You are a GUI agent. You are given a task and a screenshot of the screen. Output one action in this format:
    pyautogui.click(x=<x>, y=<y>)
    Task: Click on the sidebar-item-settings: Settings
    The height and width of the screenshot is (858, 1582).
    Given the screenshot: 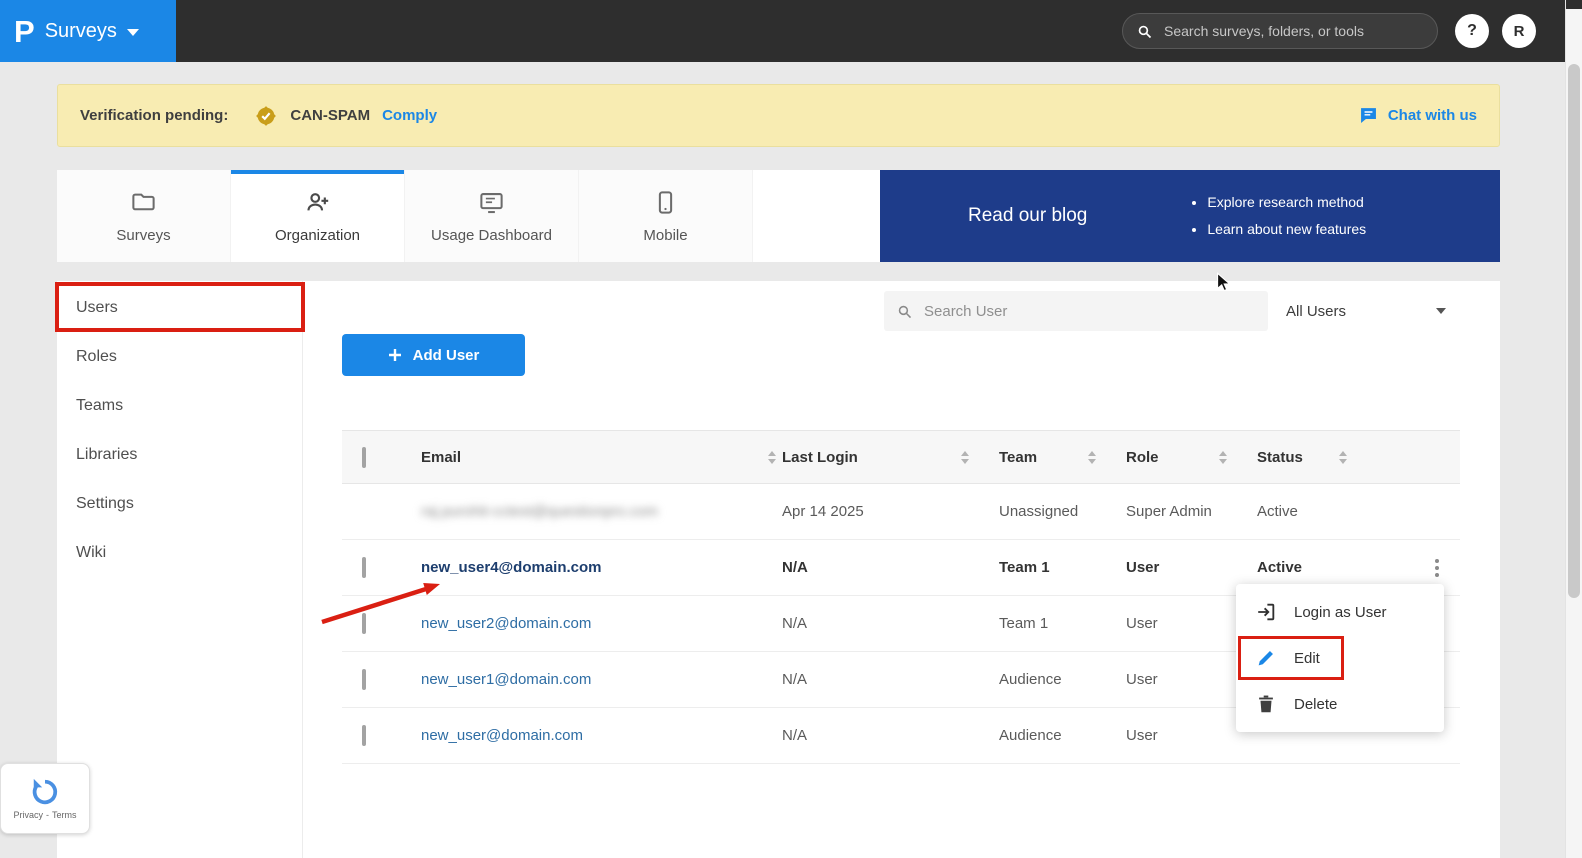 What is the action you would take?
    pyautogui.click(x=179, y=503)
    